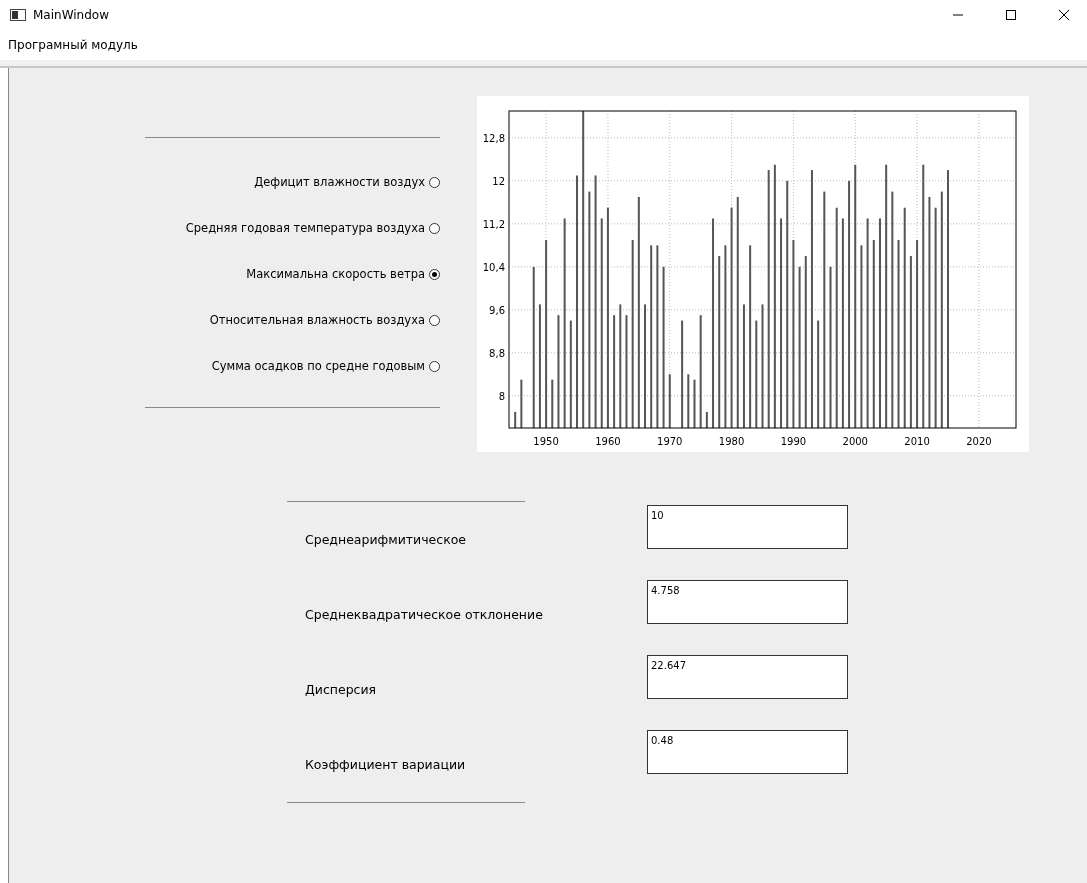 Image resolution: width=1087 pixels, height=883 pixels. What do you see at coordinates (73, 45) in the screenshot?
I see `menu-item: Програмный модуль` at bounding box center [73, 45].